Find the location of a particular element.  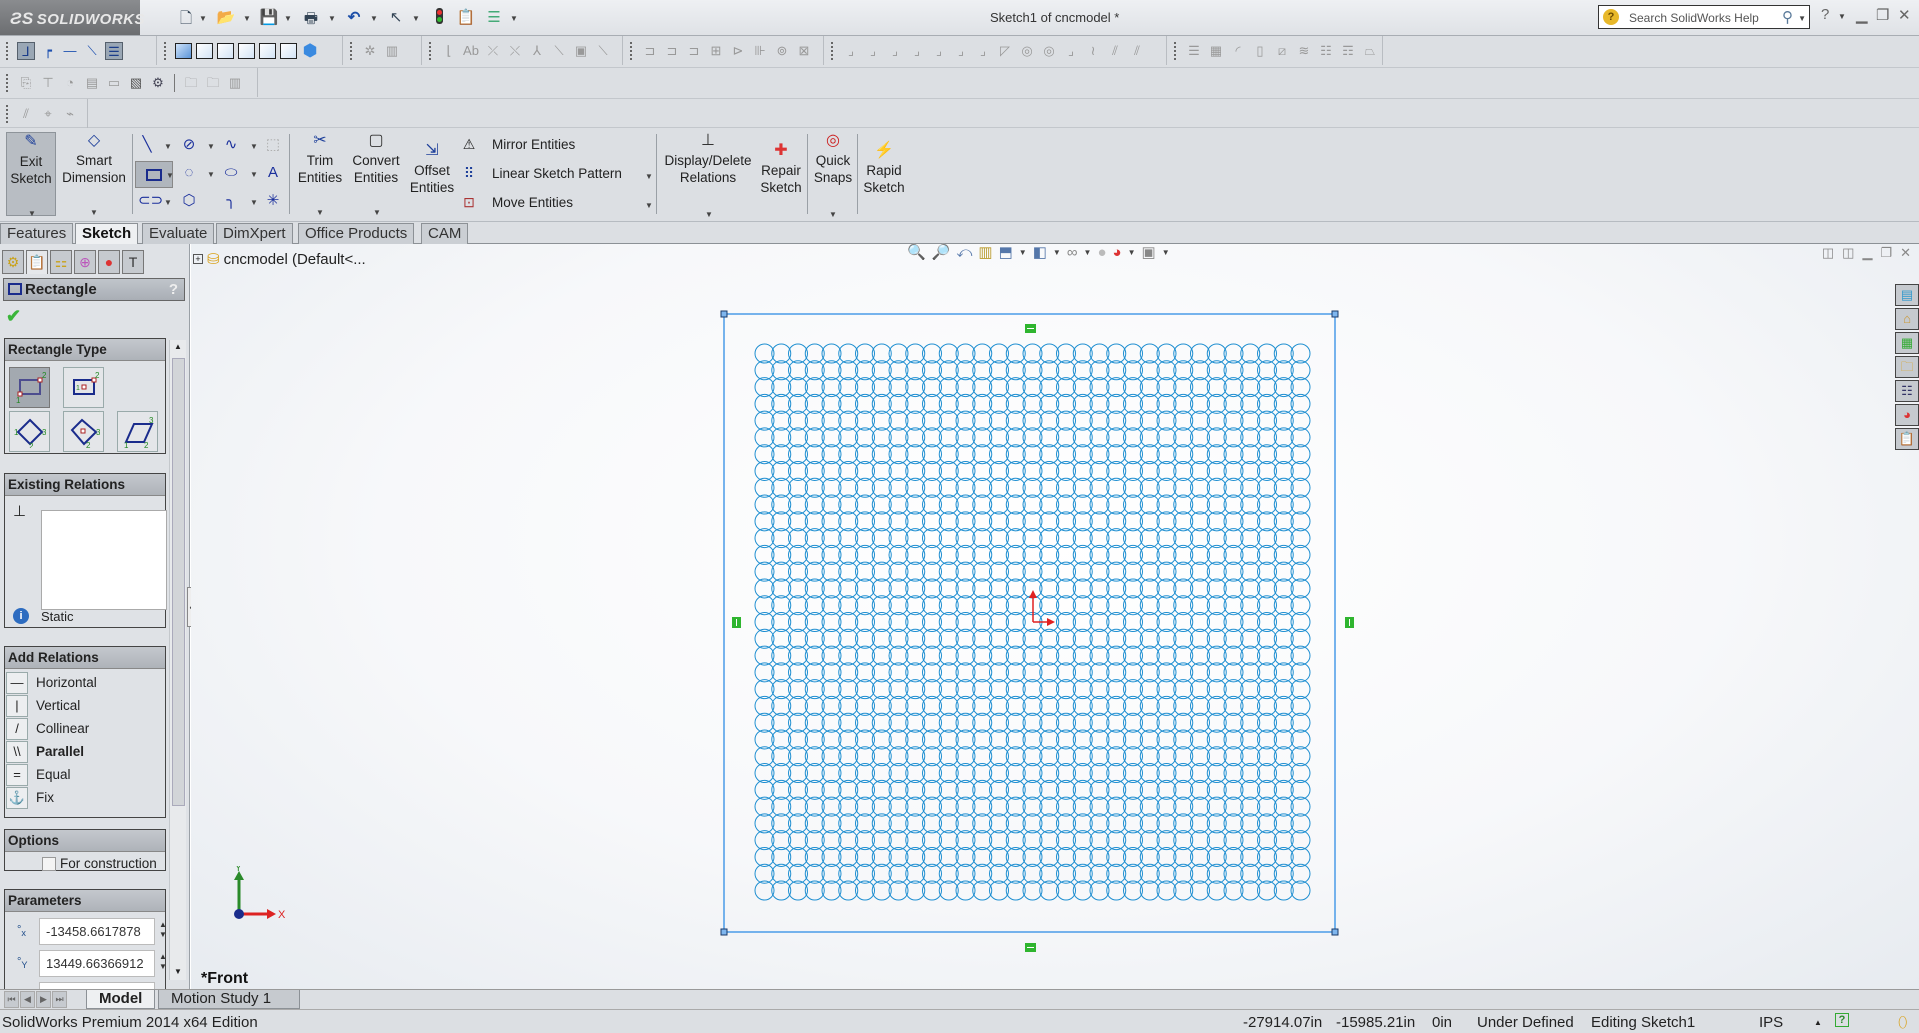

slot-dropdown: ▼ is located at coordinates (168, 202).